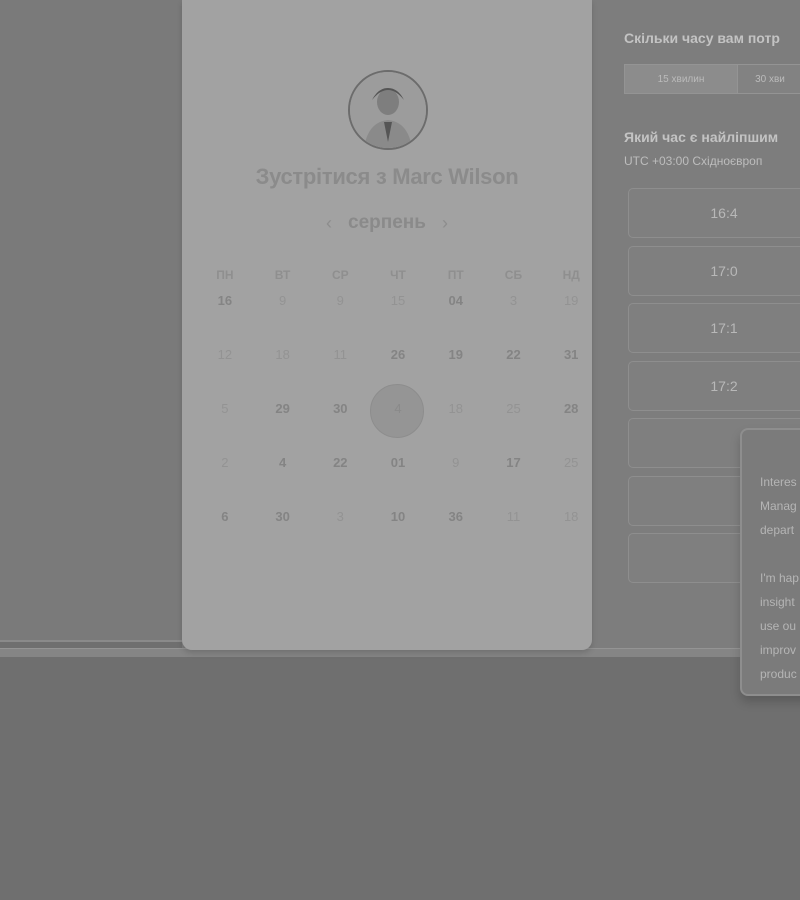 The height and width of the screenshot is (900, 800). Describe the element at coordinates (283, 473) in the screenshot. I see `calendar-day: 4` at that location.